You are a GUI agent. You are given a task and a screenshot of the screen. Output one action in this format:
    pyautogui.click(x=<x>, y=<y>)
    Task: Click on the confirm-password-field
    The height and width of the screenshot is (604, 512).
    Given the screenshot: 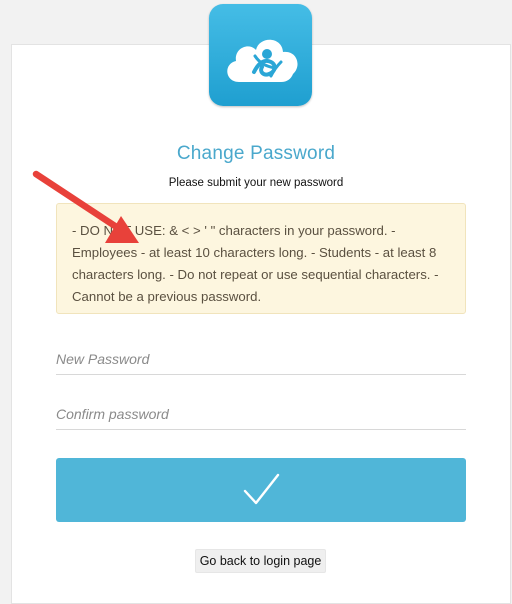 What is the action you would take?
    pyautogui.click(x=261, y=414)
    